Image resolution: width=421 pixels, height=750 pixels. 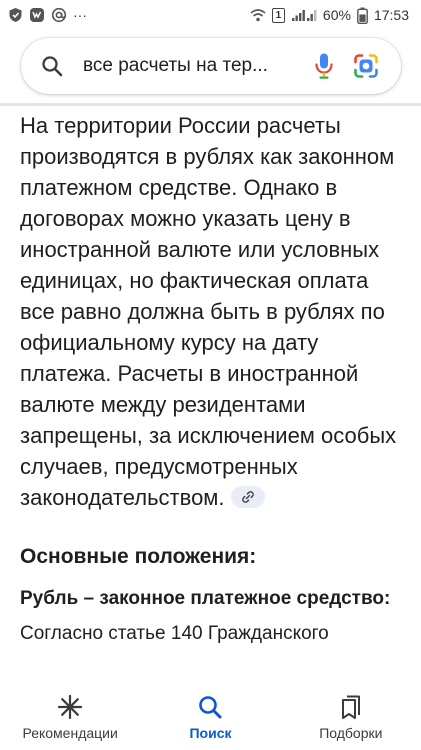 I want to click on nav-recommendations: Рекомендации, so click(x=70, y=716).